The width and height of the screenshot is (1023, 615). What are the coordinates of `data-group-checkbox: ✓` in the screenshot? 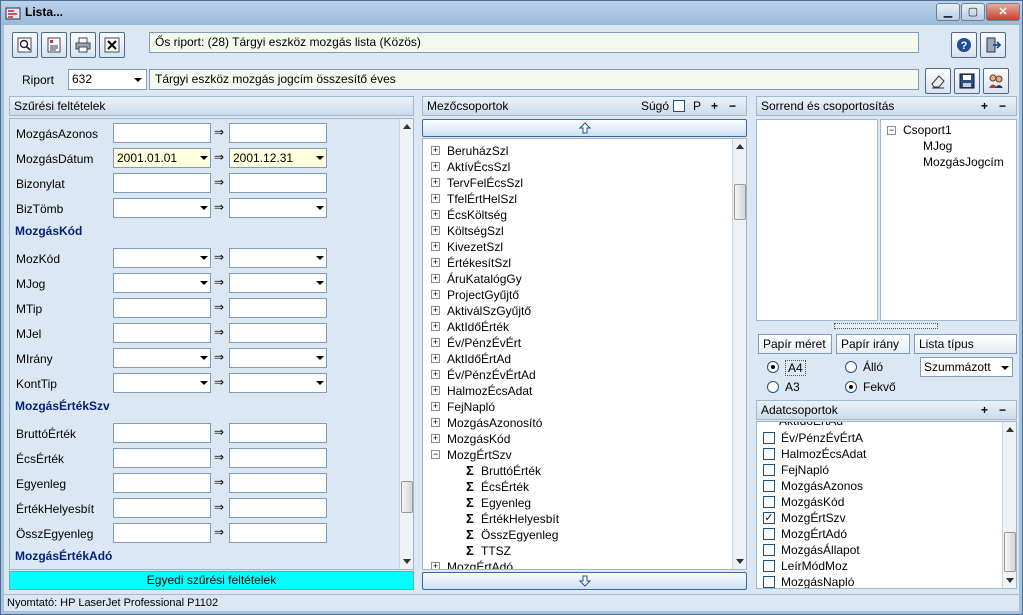 It's located at (769, 518).